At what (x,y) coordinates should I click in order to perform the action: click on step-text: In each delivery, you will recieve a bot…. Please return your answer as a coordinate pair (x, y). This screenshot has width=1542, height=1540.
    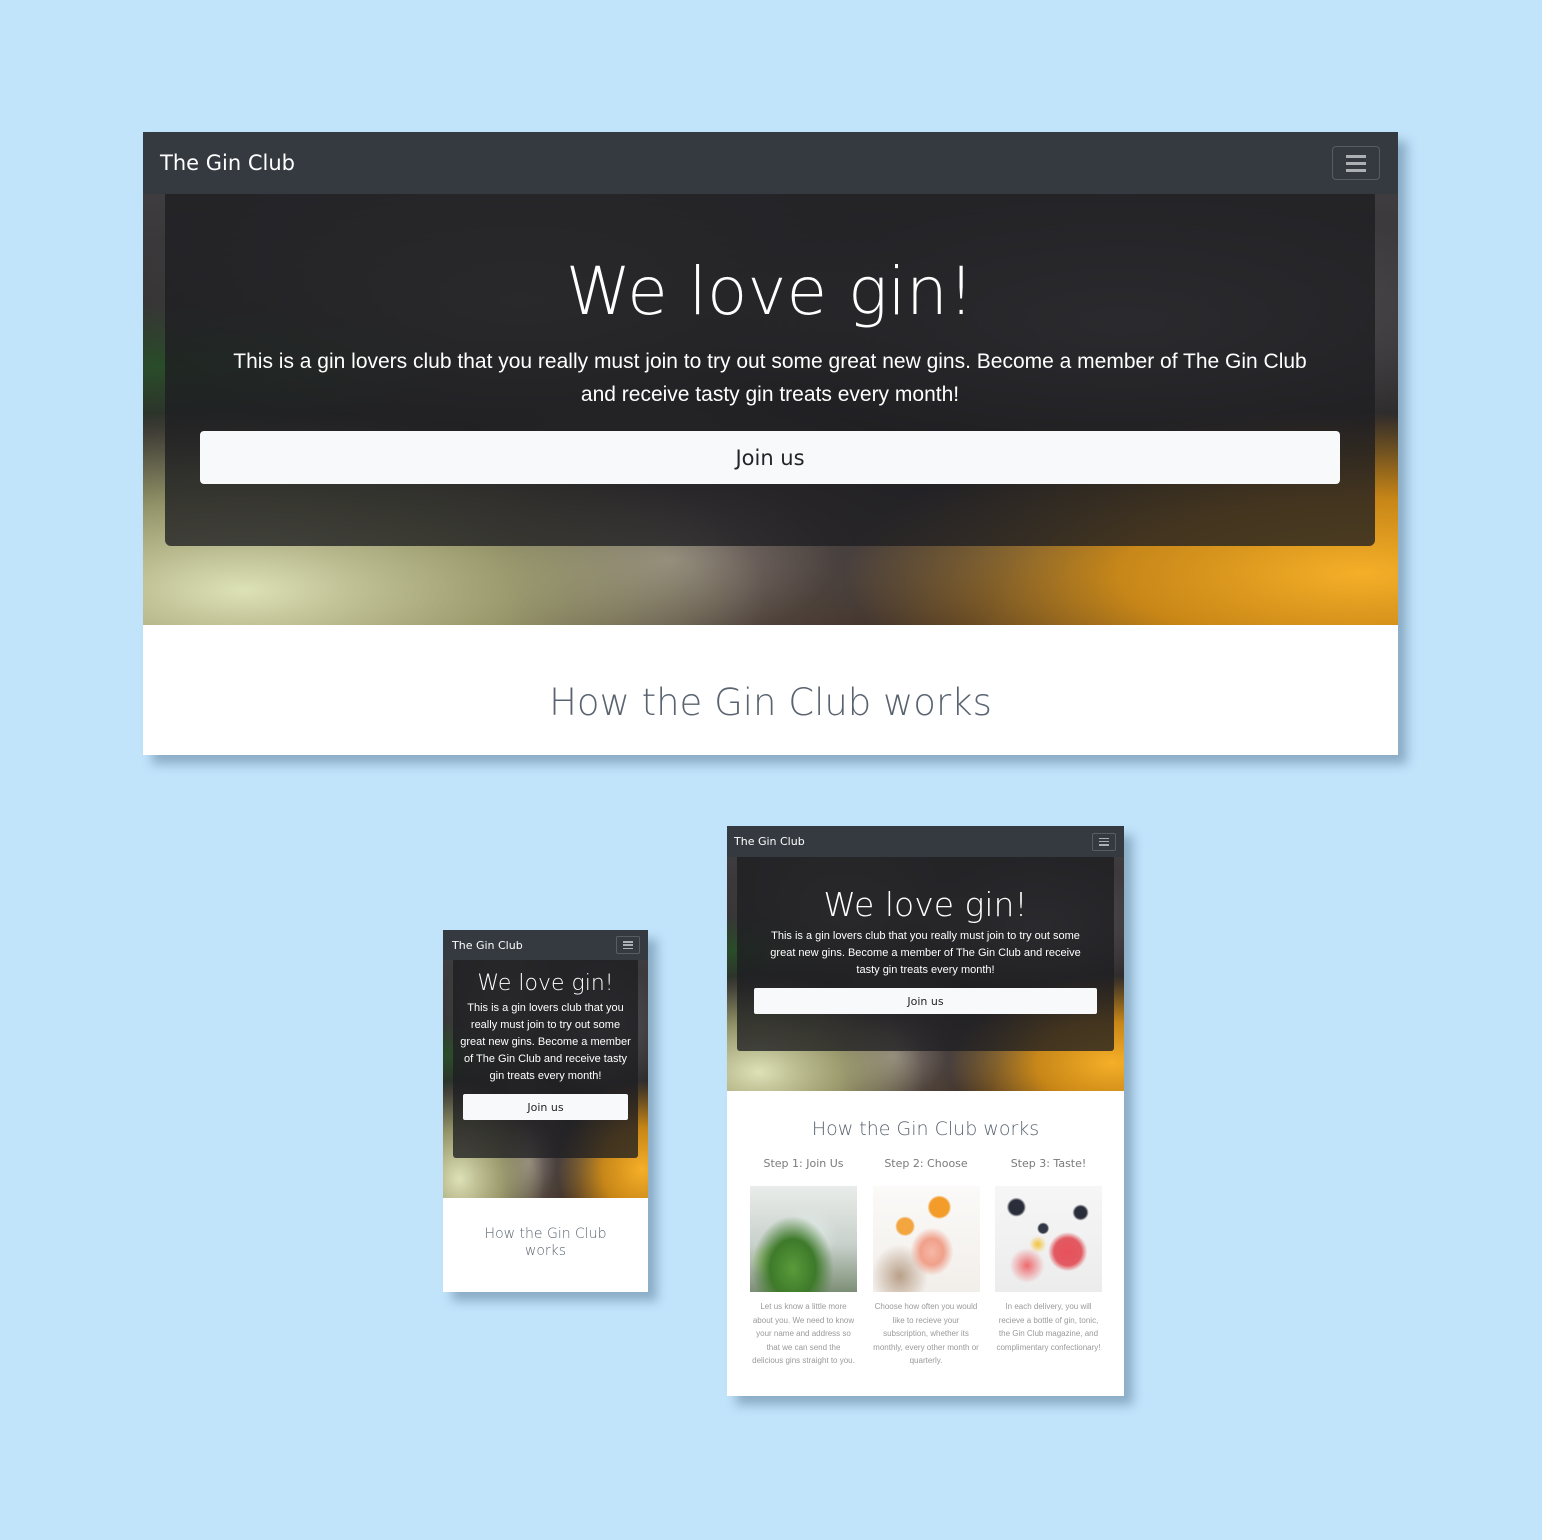
    Looking at the image, I should click on (1048, 1327).